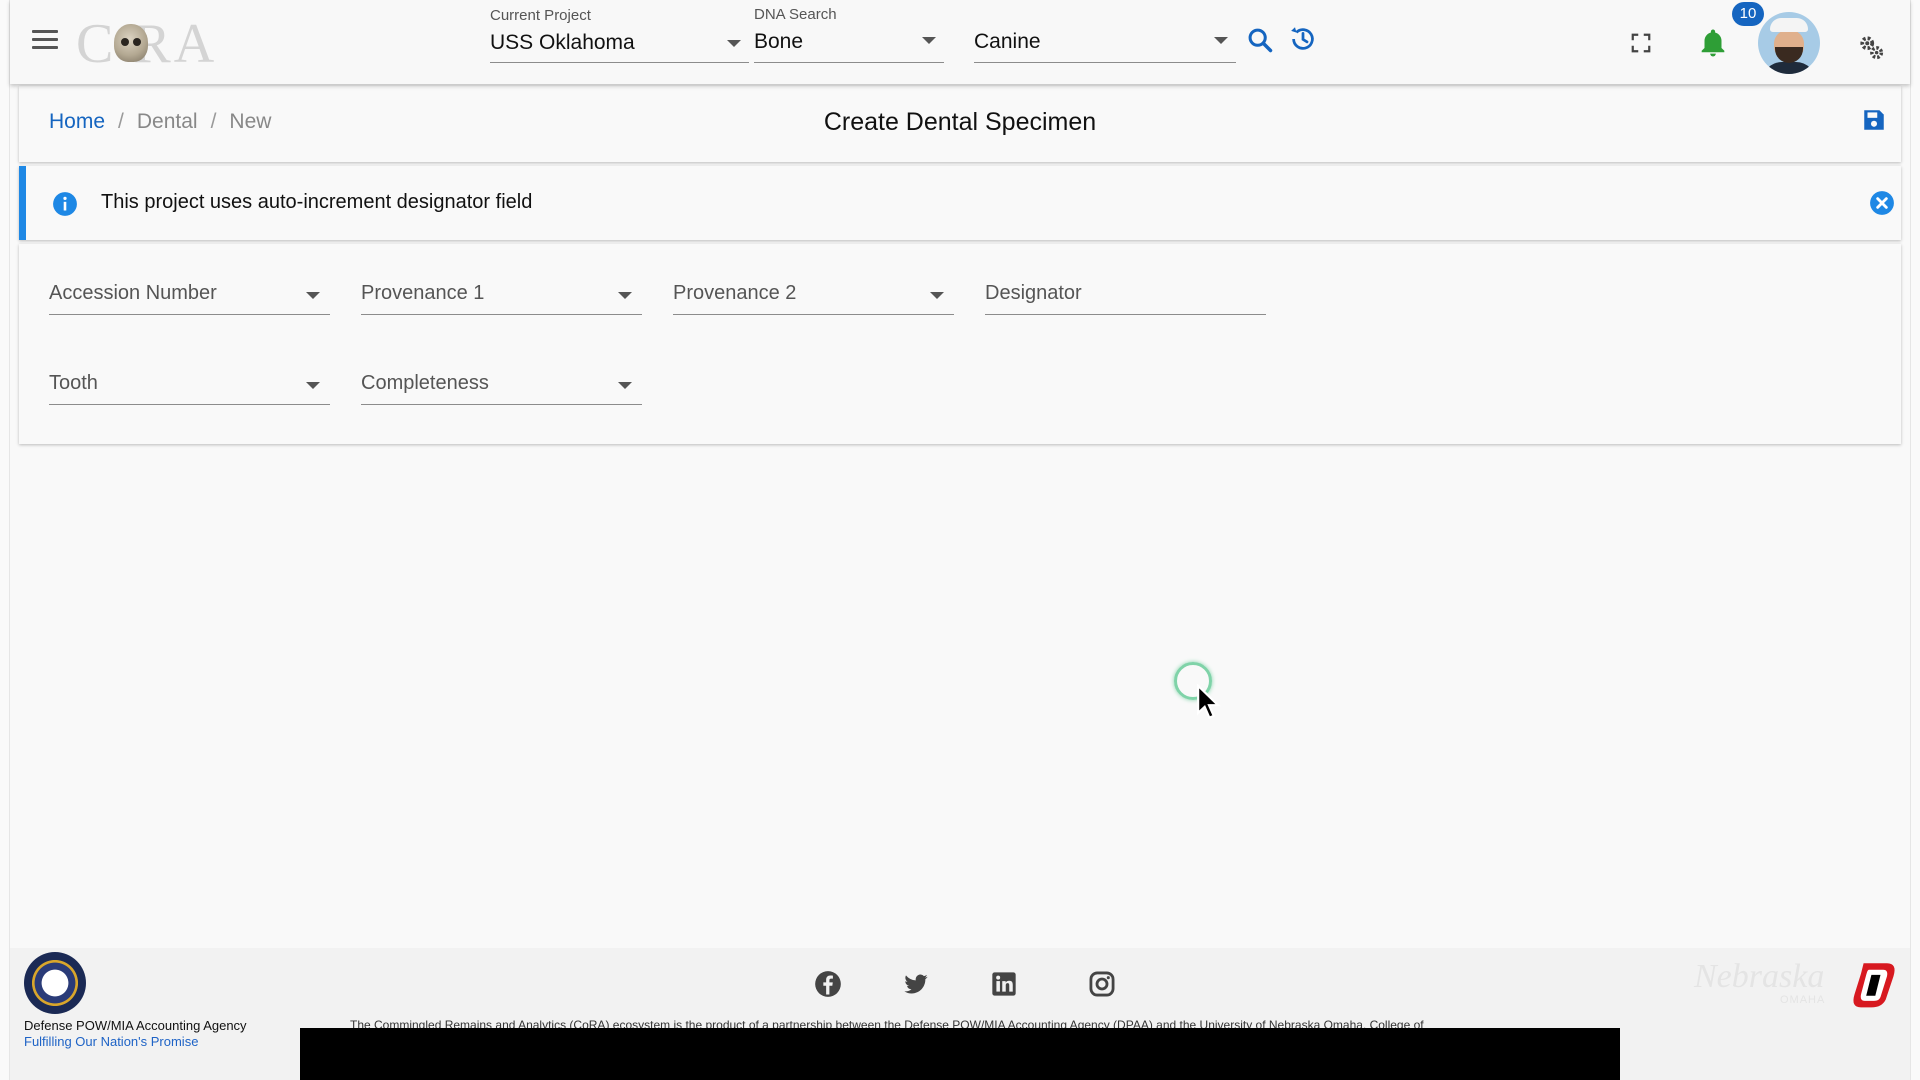 This screenshot has height=1080, width=1920. What do you see at coordinates (73, 383) in the screenshot?
I see `field-label: Tooth` at bounding box center [73, 383].